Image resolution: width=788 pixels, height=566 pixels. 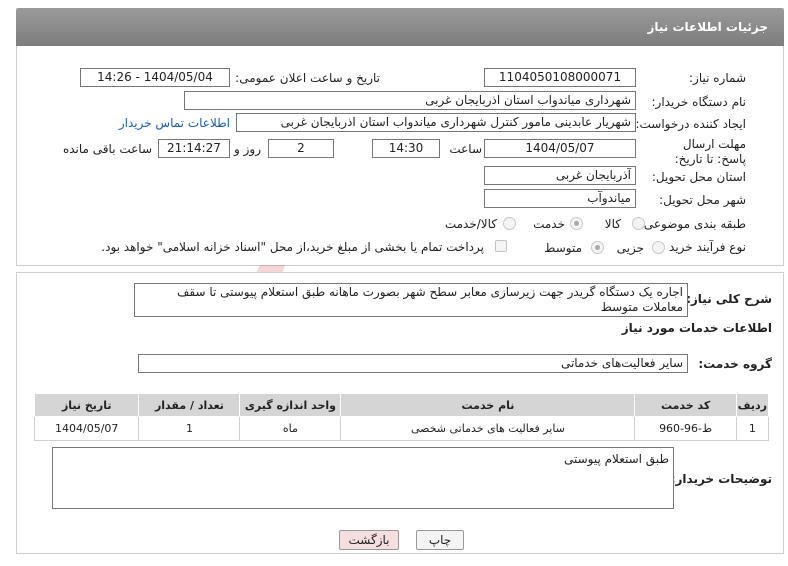 What do you see at coordinates (717, 78) in the screenshot?
I see `need-number-label: شماره نیاز:` at bounding box center [717, 78].